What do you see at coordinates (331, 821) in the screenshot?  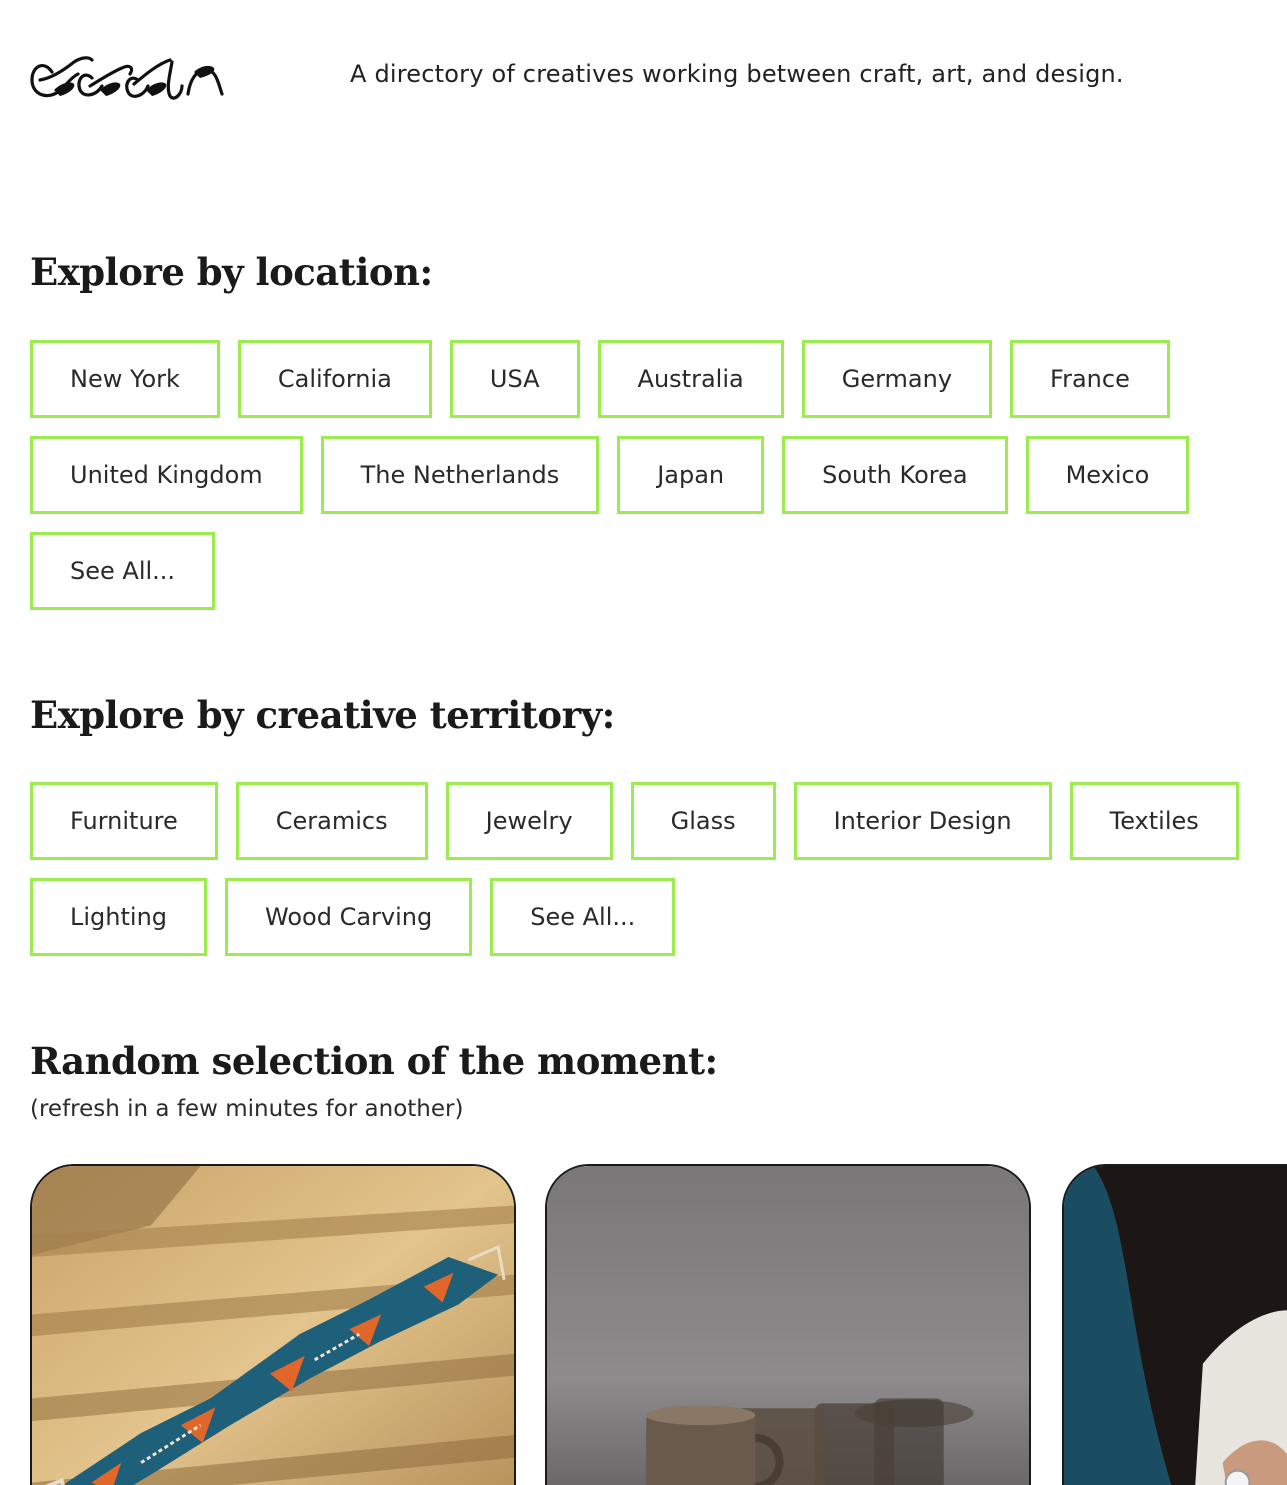 I see `territory-chip-ceramics: Ceramics` at bounding box center [331, 821].